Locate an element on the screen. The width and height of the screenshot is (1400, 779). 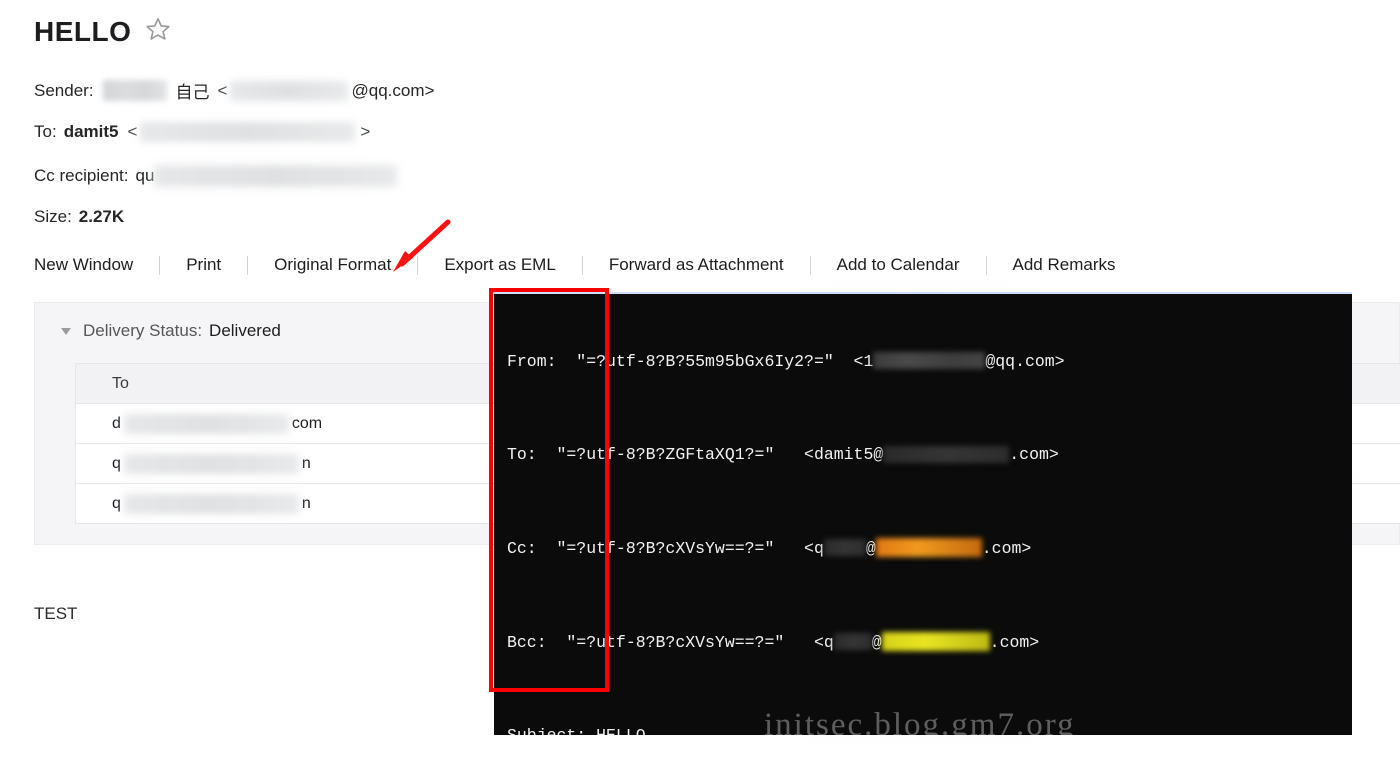
toolbar-add-to-calendar: Add to Calendar is located at coordinates (898, 265).